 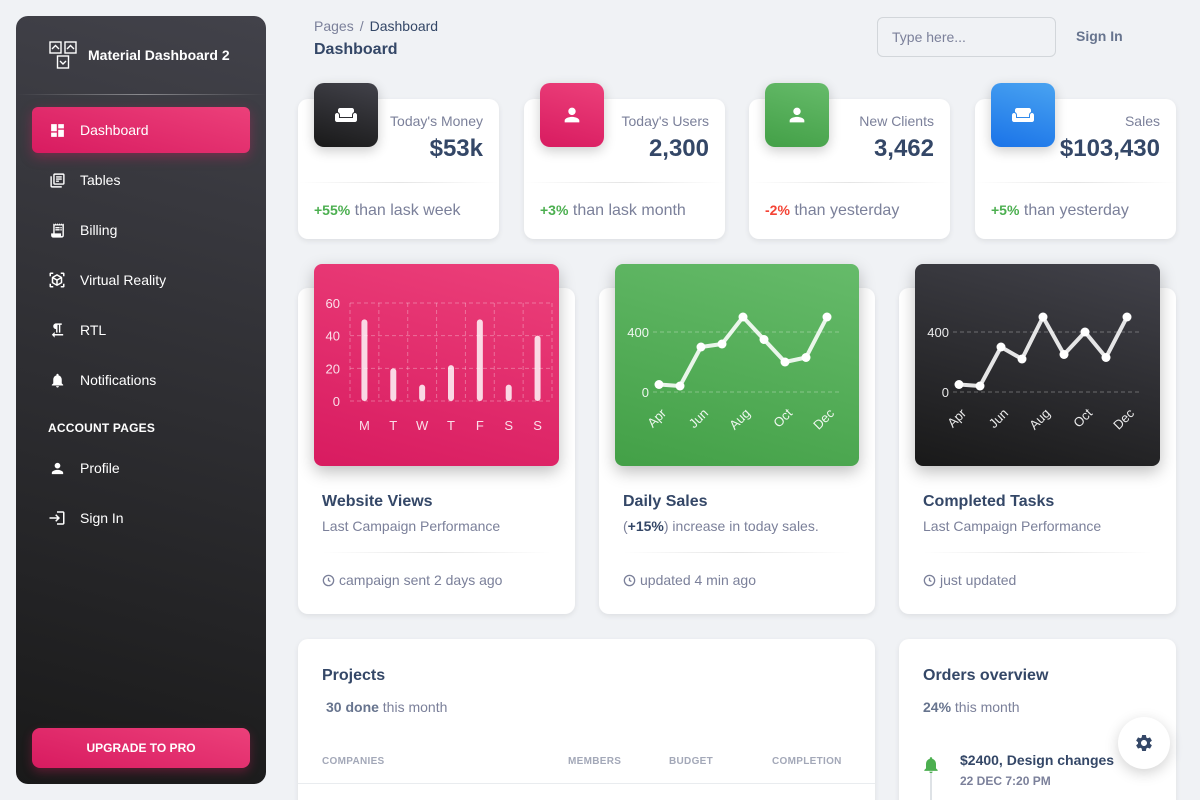 I want to click on stat-footer: +55% than lask week, so click(x=387, y=211).